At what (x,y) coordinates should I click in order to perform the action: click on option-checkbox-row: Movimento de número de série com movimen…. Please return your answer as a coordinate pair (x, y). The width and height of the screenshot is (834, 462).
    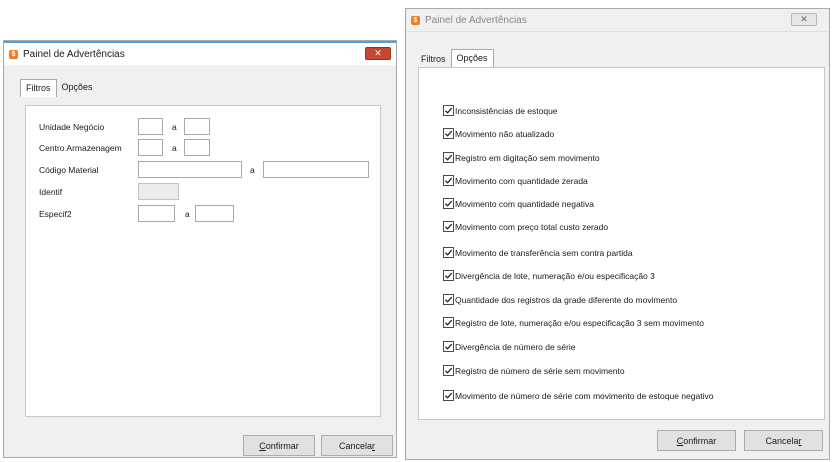
    Looking at the image, I should click on (578, 395).